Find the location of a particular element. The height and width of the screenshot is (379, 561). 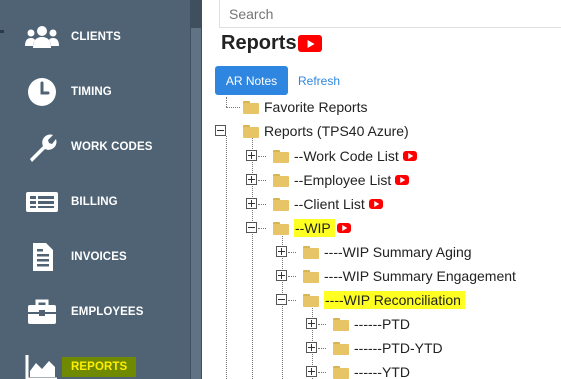

sidebar-item-billing: BILLING is located at coordinates (95, 202).